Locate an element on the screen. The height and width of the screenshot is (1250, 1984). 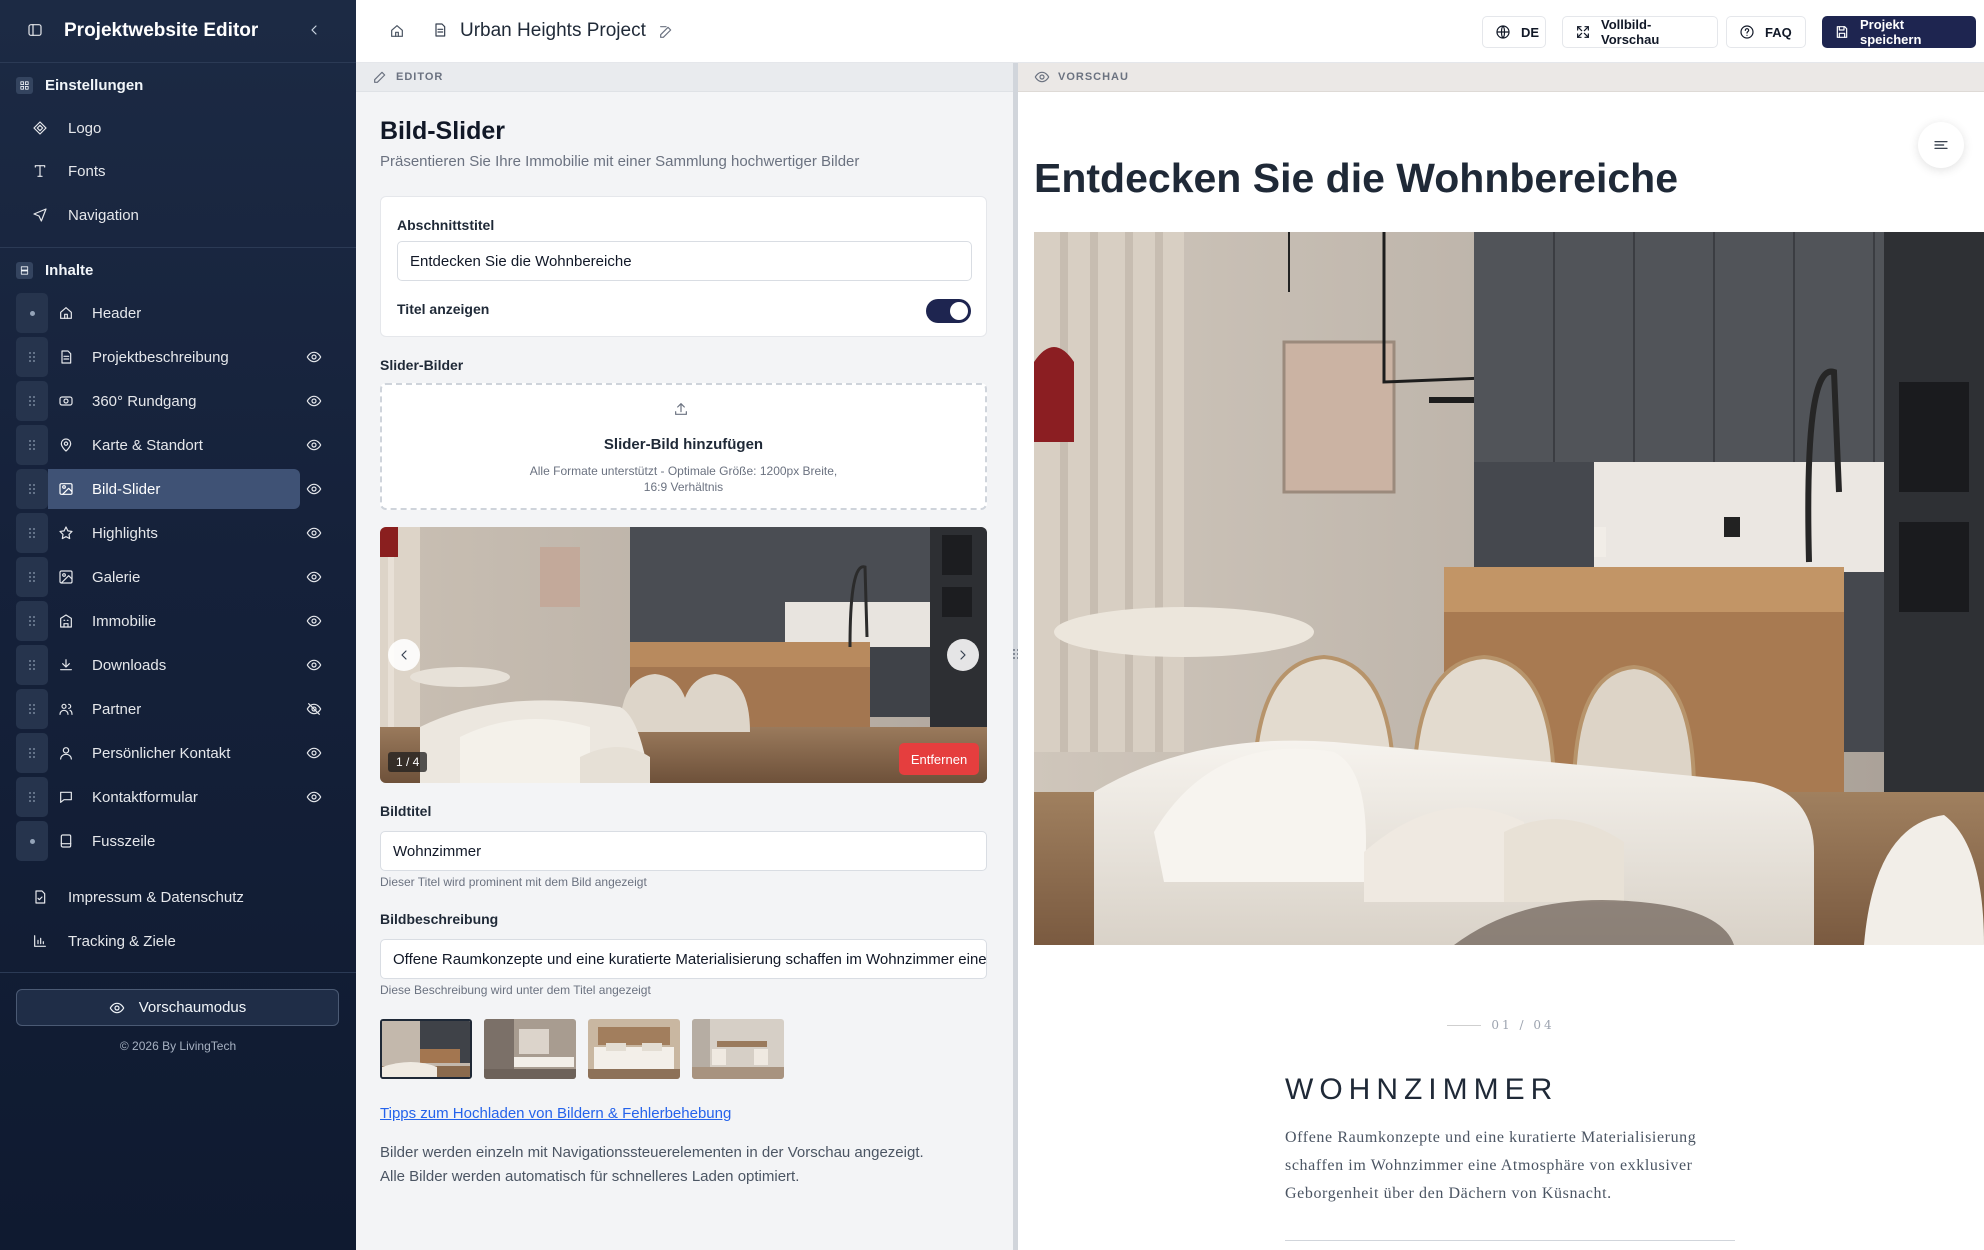
sidebar-item-header: Header is located at coordinates (174, 313).